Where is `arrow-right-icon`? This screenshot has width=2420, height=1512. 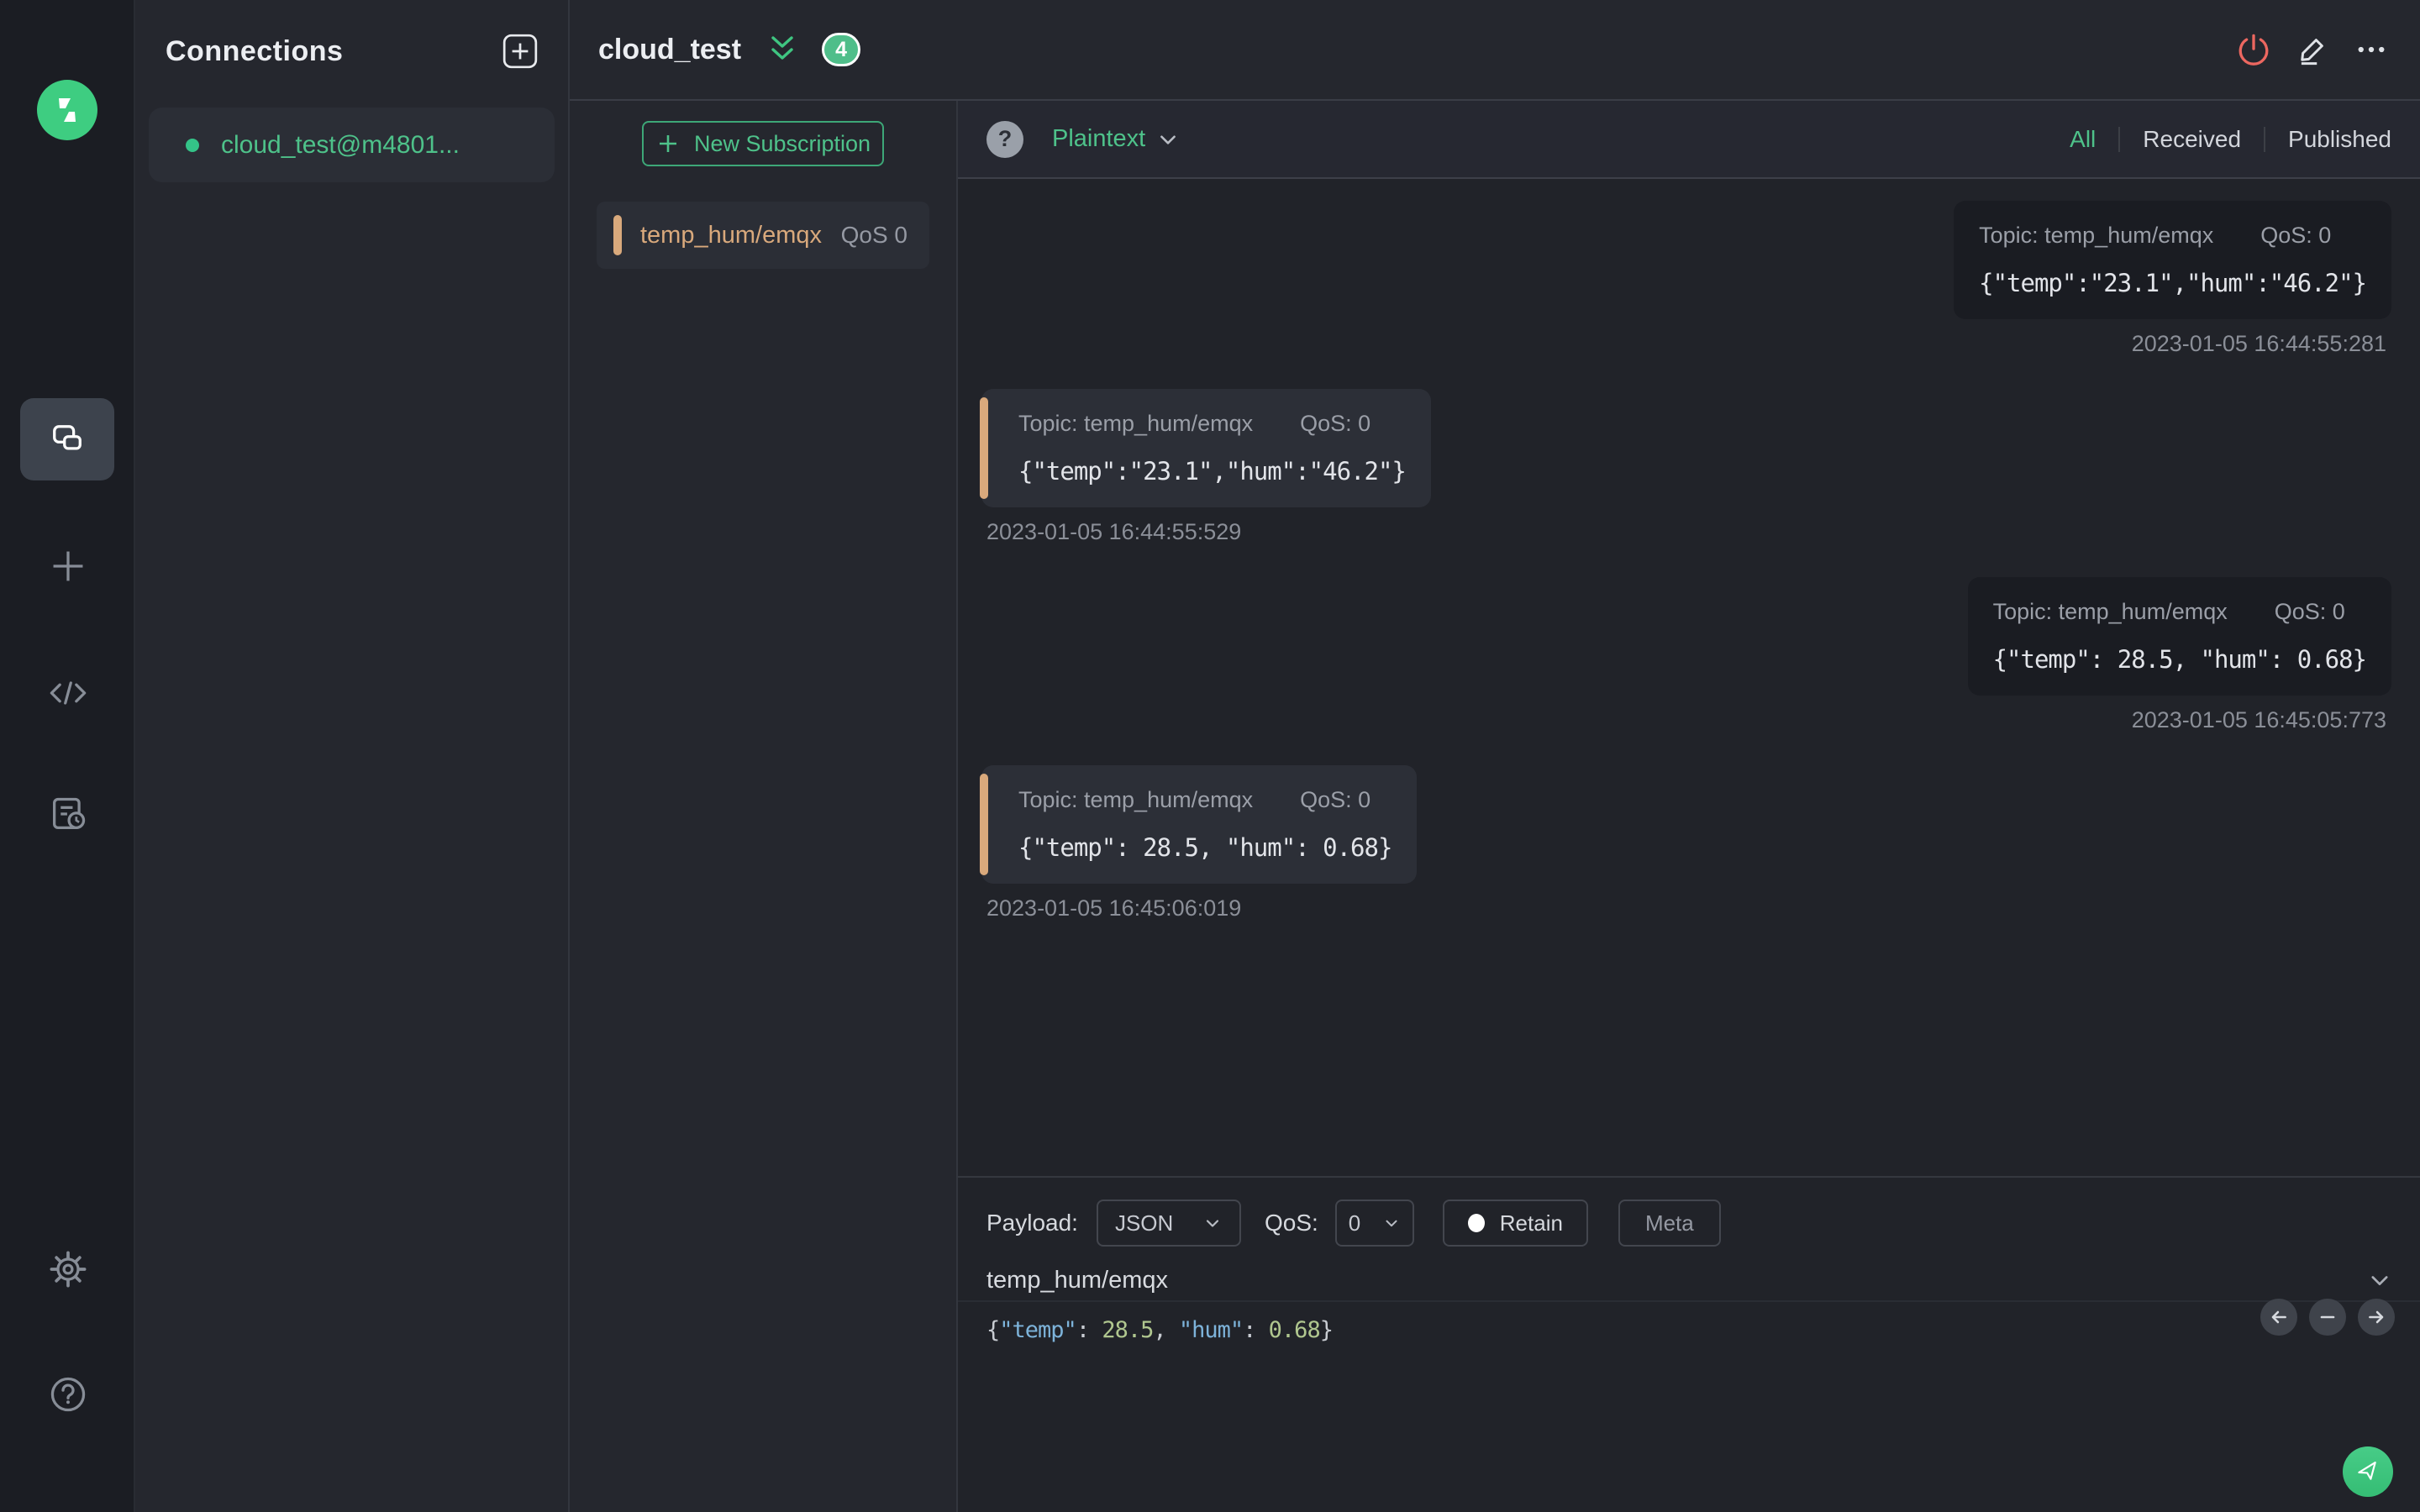 arrow-right-icon is located at coordinates (2376, 1317).